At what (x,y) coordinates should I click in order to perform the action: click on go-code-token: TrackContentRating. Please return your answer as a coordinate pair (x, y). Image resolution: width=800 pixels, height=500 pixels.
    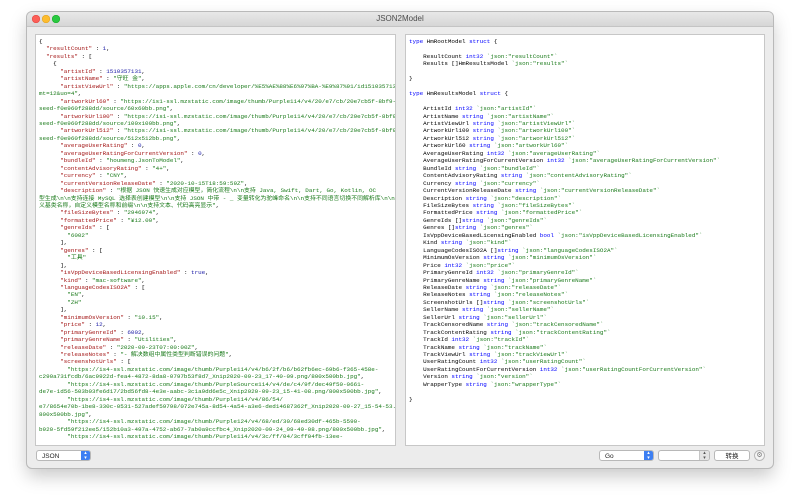
    Looking at the image, I should click on (450, 332).